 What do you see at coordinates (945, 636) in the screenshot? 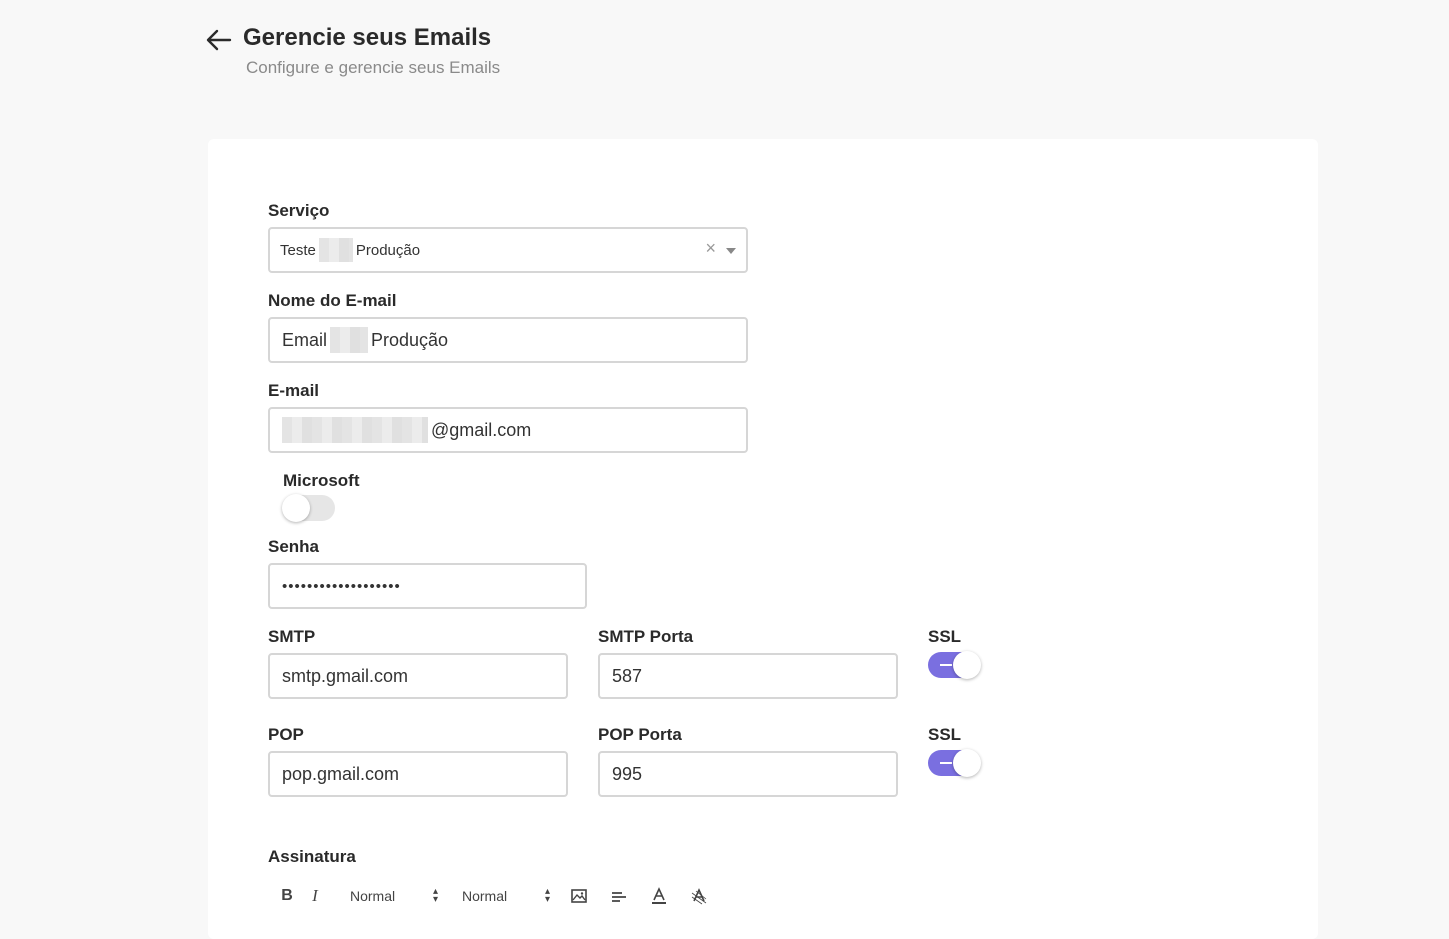
I see `smtp-ssl-label: SSL` at bounding box center [945, 636].